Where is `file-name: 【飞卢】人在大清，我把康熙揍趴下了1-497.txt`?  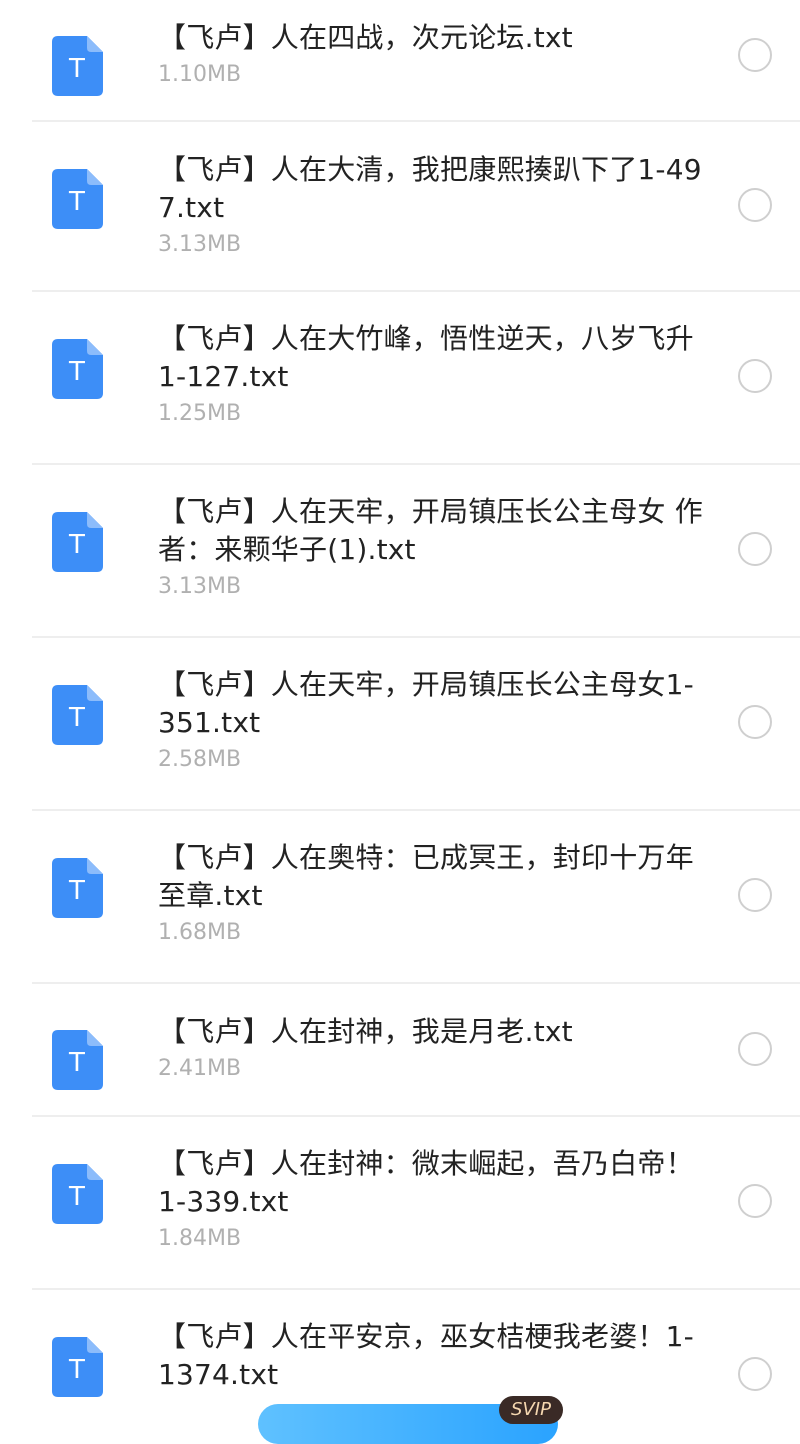
file-name: 【飞卢】人在大清，我把康熙揍趴下了1-497.txt is located at coordinates (430, 188).